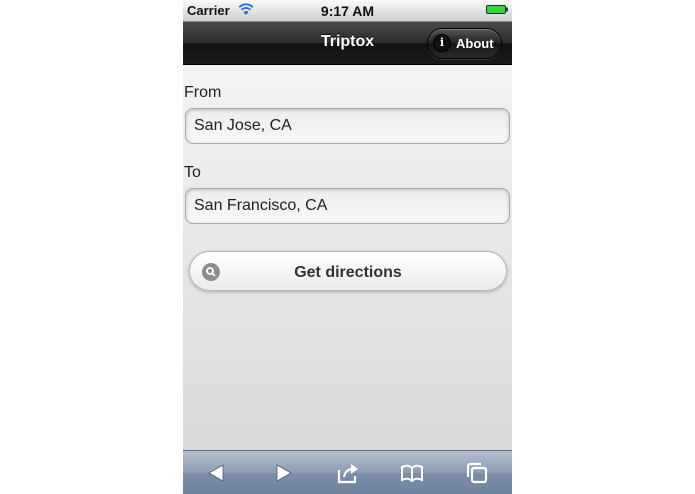  I want to click on tabs-icon, so click(477, 473).